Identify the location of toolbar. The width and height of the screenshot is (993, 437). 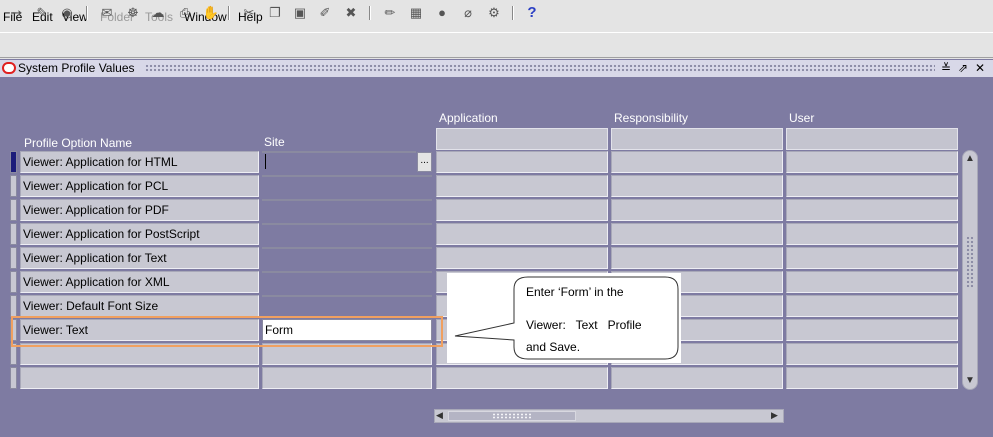
(496, 45).